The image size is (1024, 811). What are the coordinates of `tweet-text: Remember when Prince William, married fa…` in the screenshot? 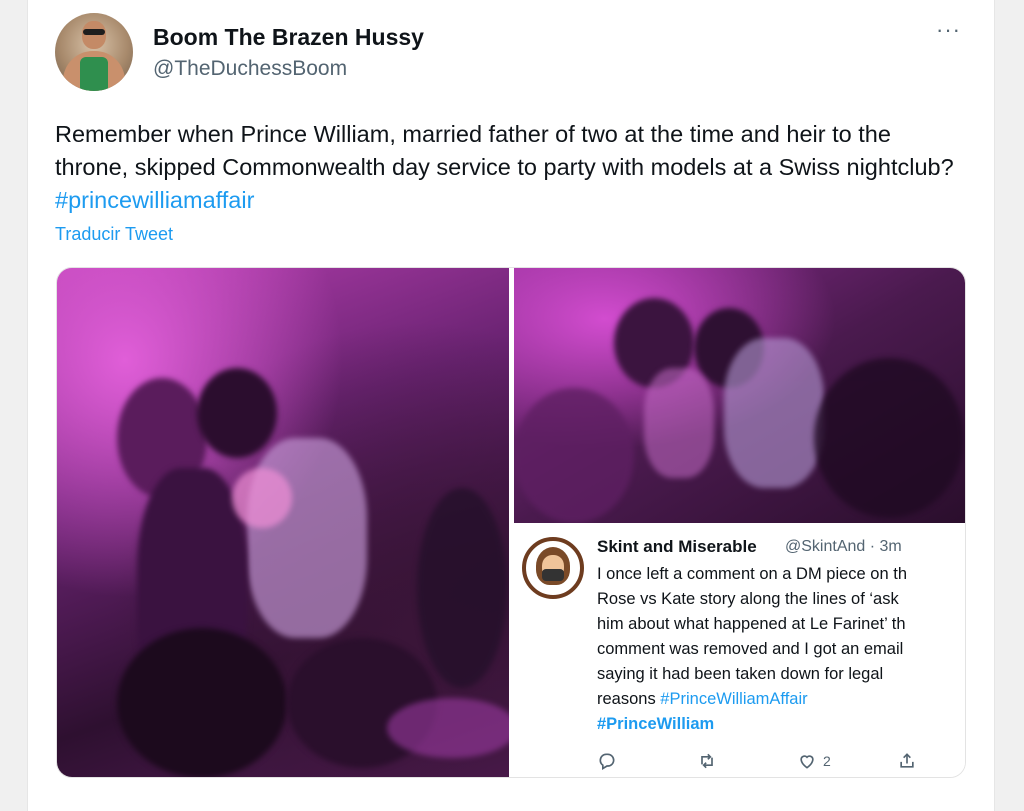 It's located at (510, 167).